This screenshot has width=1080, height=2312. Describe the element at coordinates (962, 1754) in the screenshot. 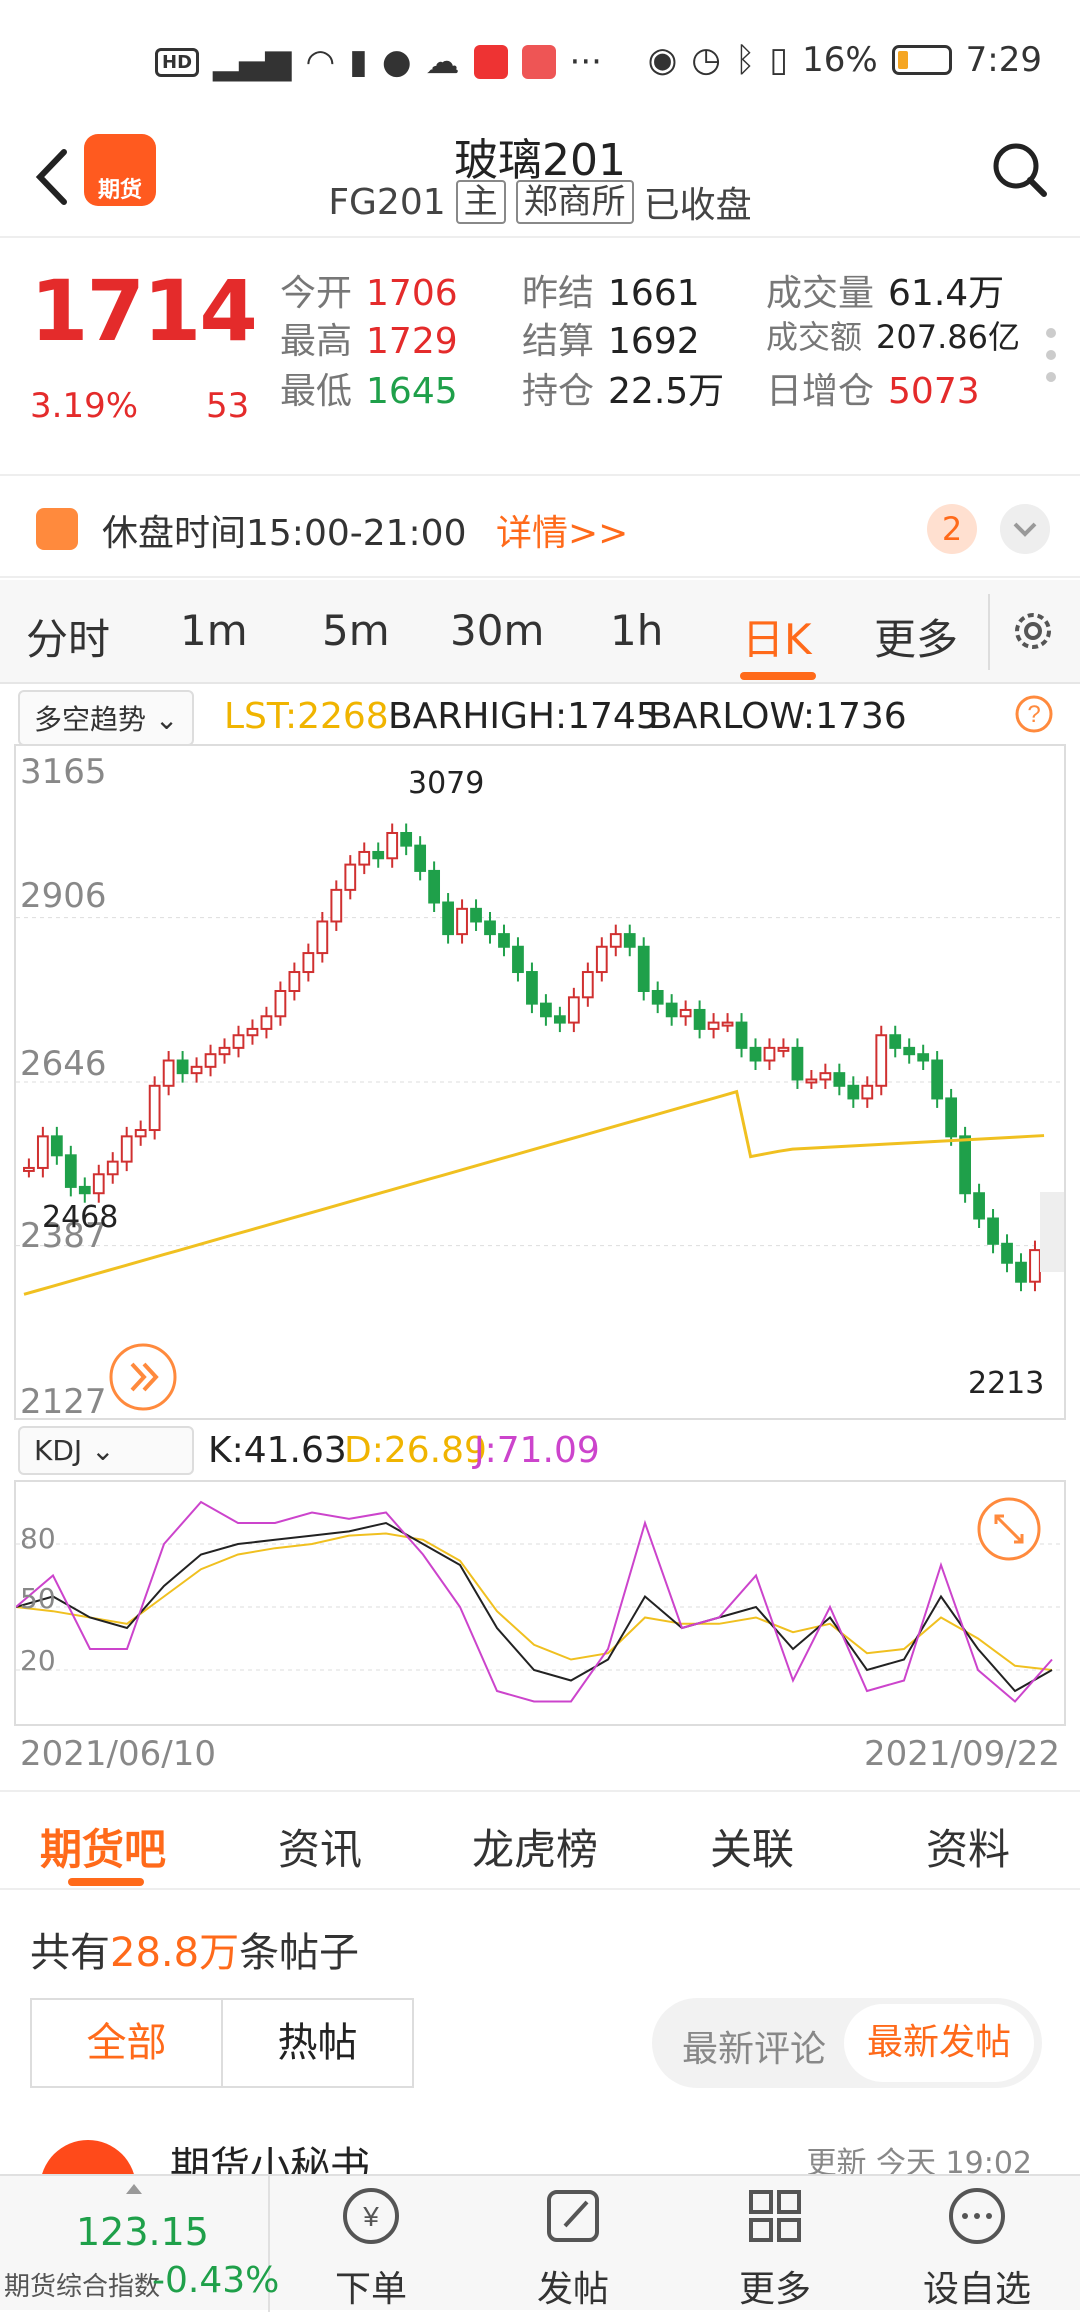

I see `end-date: 2021/09/22` at that location.